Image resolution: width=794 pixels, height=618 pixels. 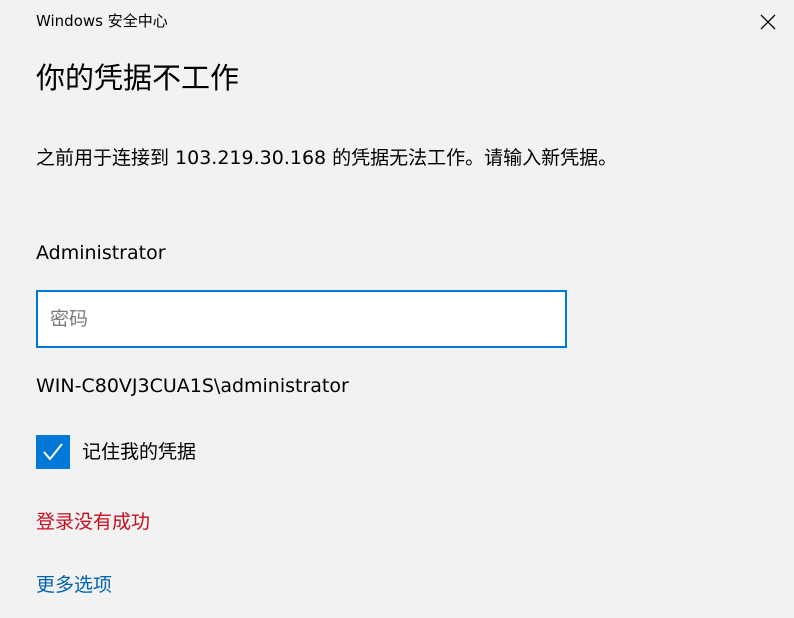 I want to click on dialog-message: 之前用于连接到 103.219.30.168 的凭据无法工作。请输入新凭据。, so click(x=327, y=158).